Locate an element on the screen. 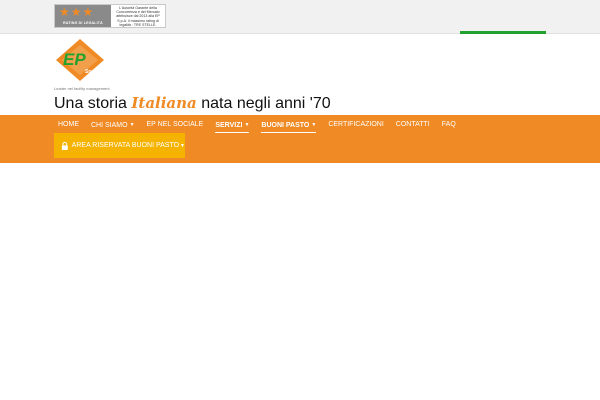 The height and width of the screenshot is (400, 600). nav-item-label: FAQ is located at coordinates (448, 124).